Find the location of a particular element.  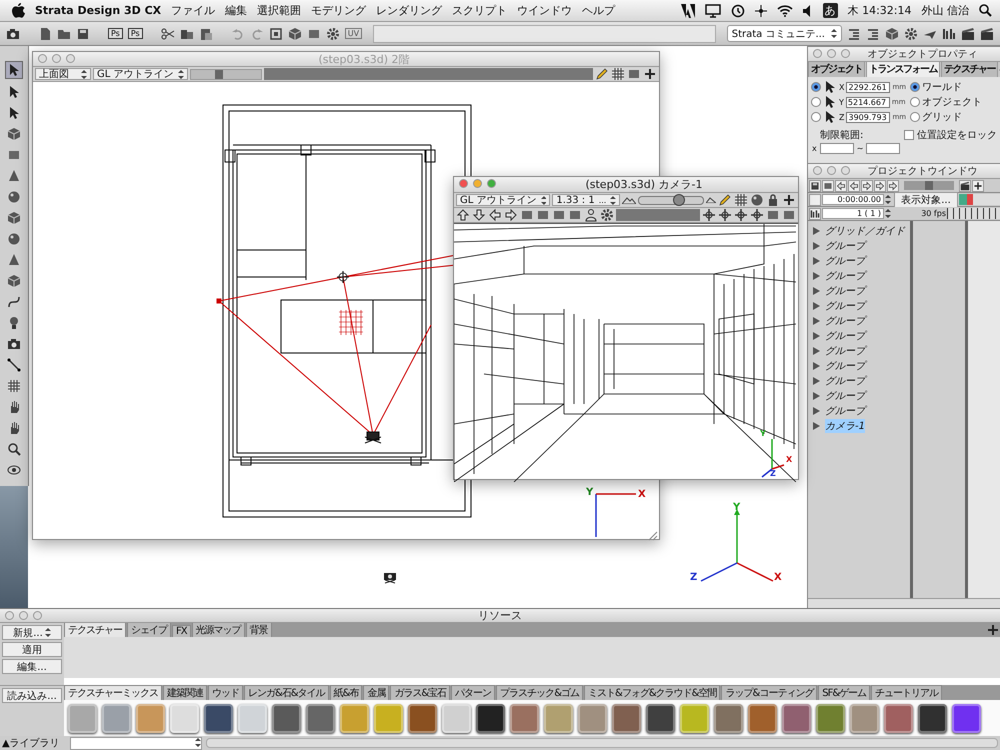

menu-item: 選択範囲 is located at coordinates (279, 10).